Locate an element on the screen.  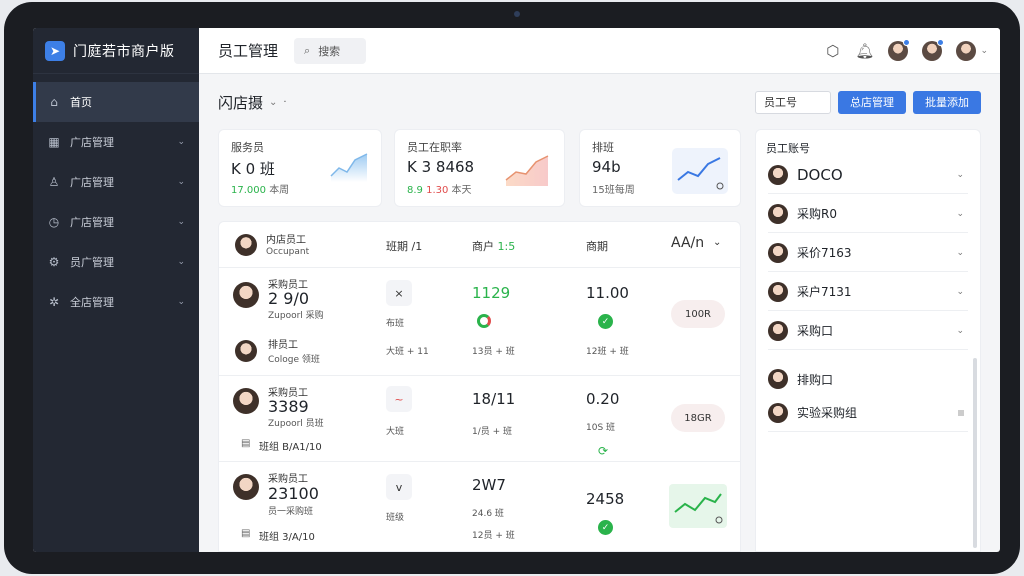
employee-name: 采购口 is located at coordinates (815, 331).